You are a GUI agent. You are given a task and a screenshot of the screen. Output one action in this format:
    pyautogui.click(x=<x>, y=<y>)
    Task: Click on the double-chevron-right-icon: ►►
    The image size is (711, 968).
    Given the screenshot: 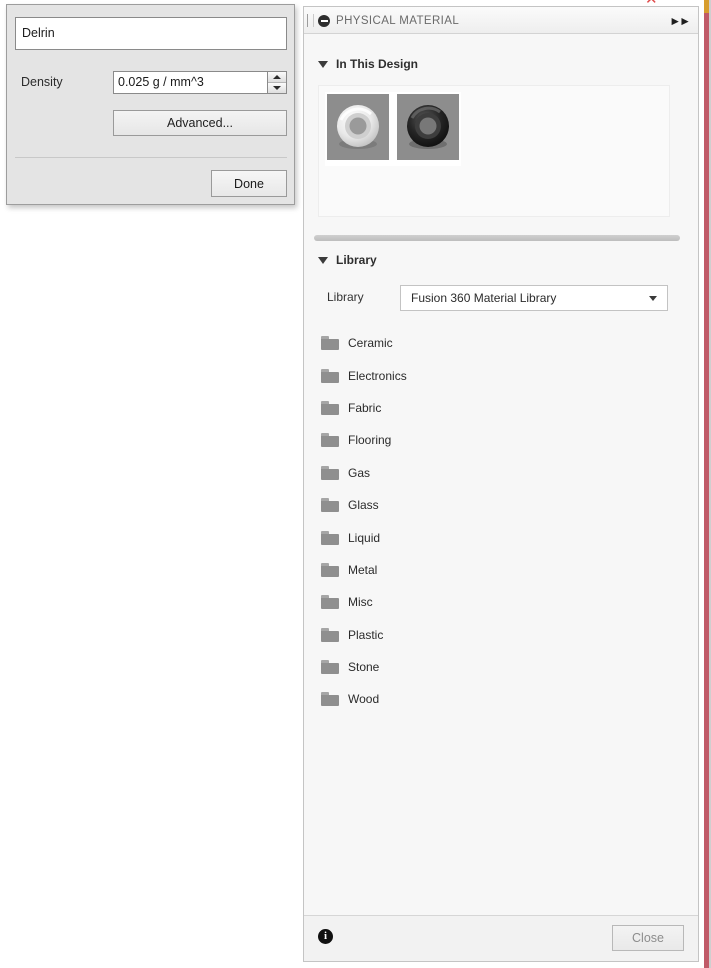 What is the action you would take?
    pyautogui.click(x=680, y=21)
    